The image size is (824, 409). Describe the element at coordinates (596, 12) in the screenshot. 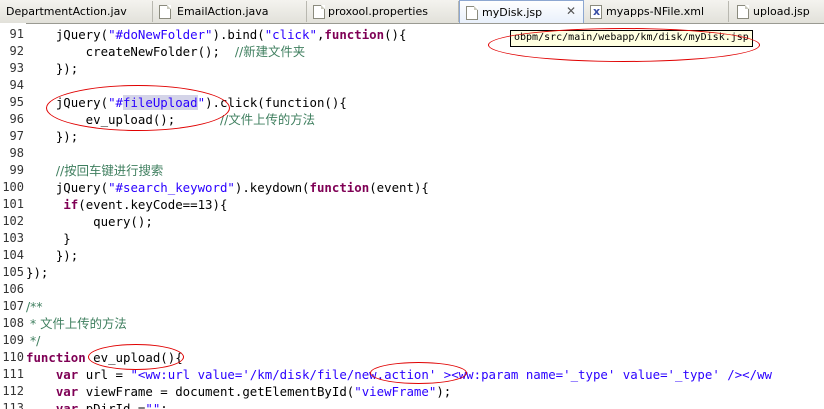

I see `xml-file-icon: x` at that location.